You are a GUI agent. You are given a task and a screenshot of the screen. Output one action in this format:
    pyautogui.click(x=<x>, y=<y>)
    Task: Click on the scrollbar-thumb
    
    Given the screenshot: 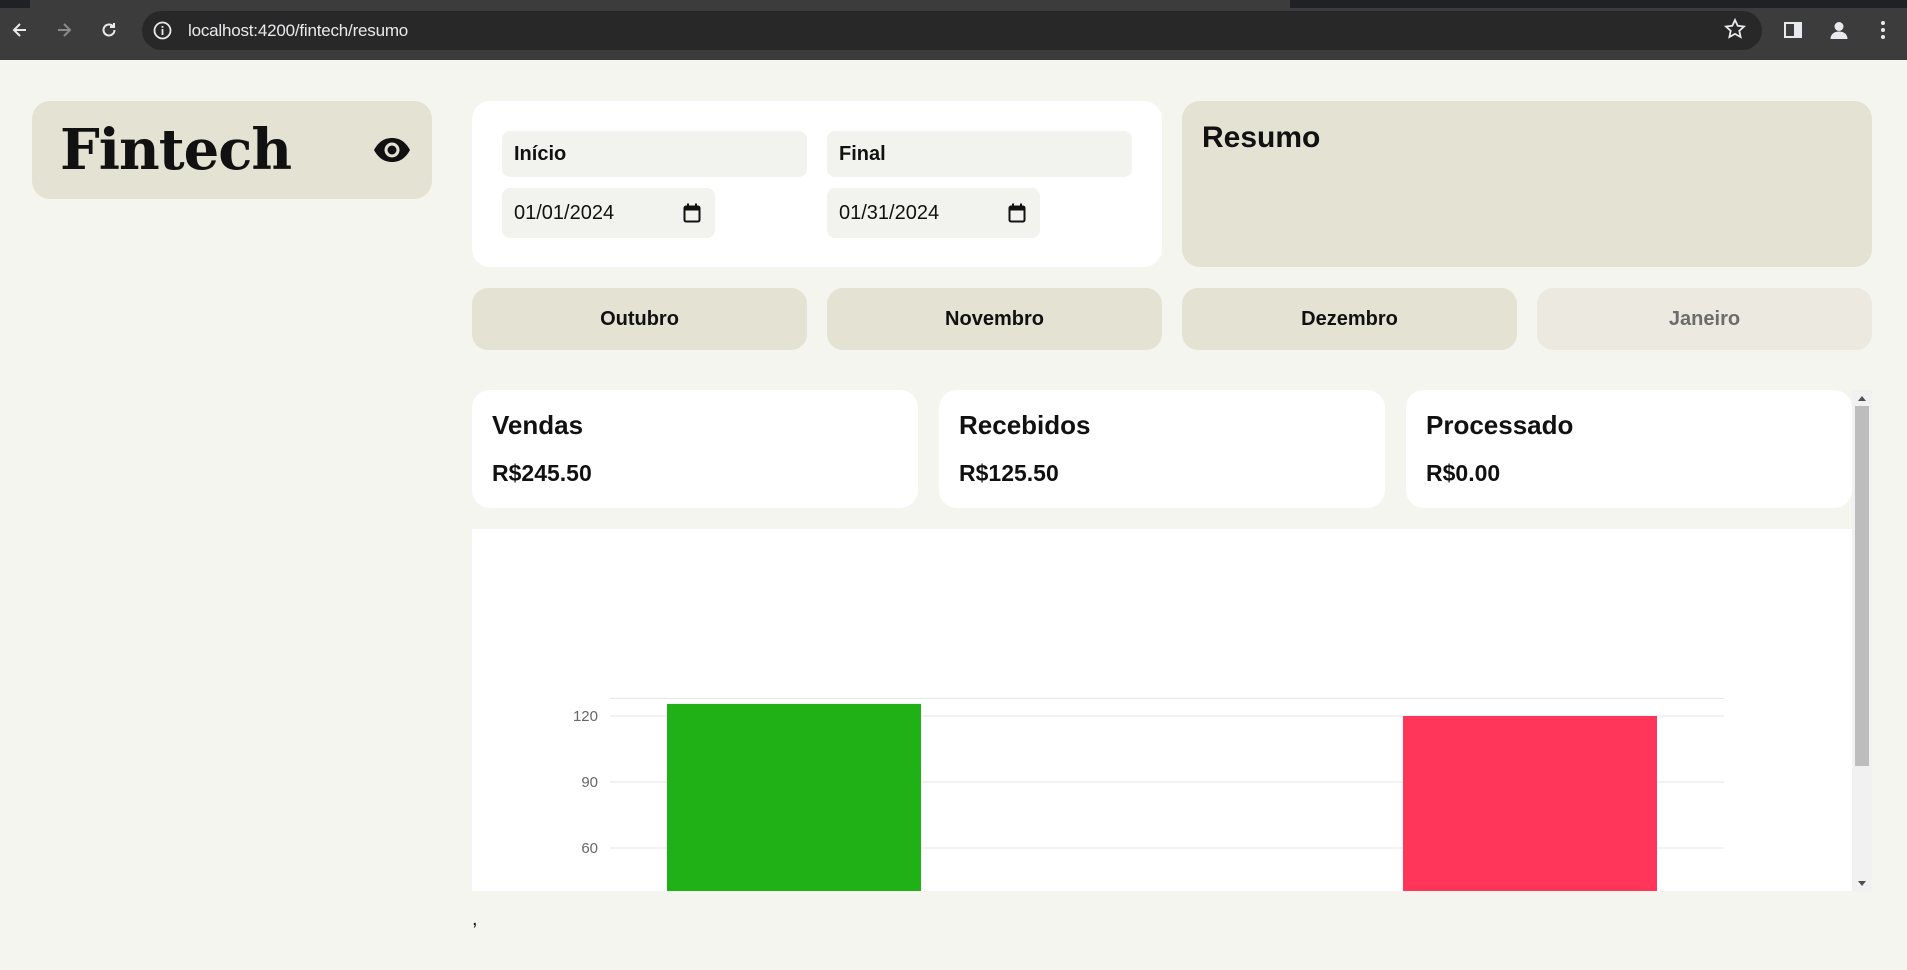 What is the action you would take?
    pyautogui.click(x=1862, y=586)
    